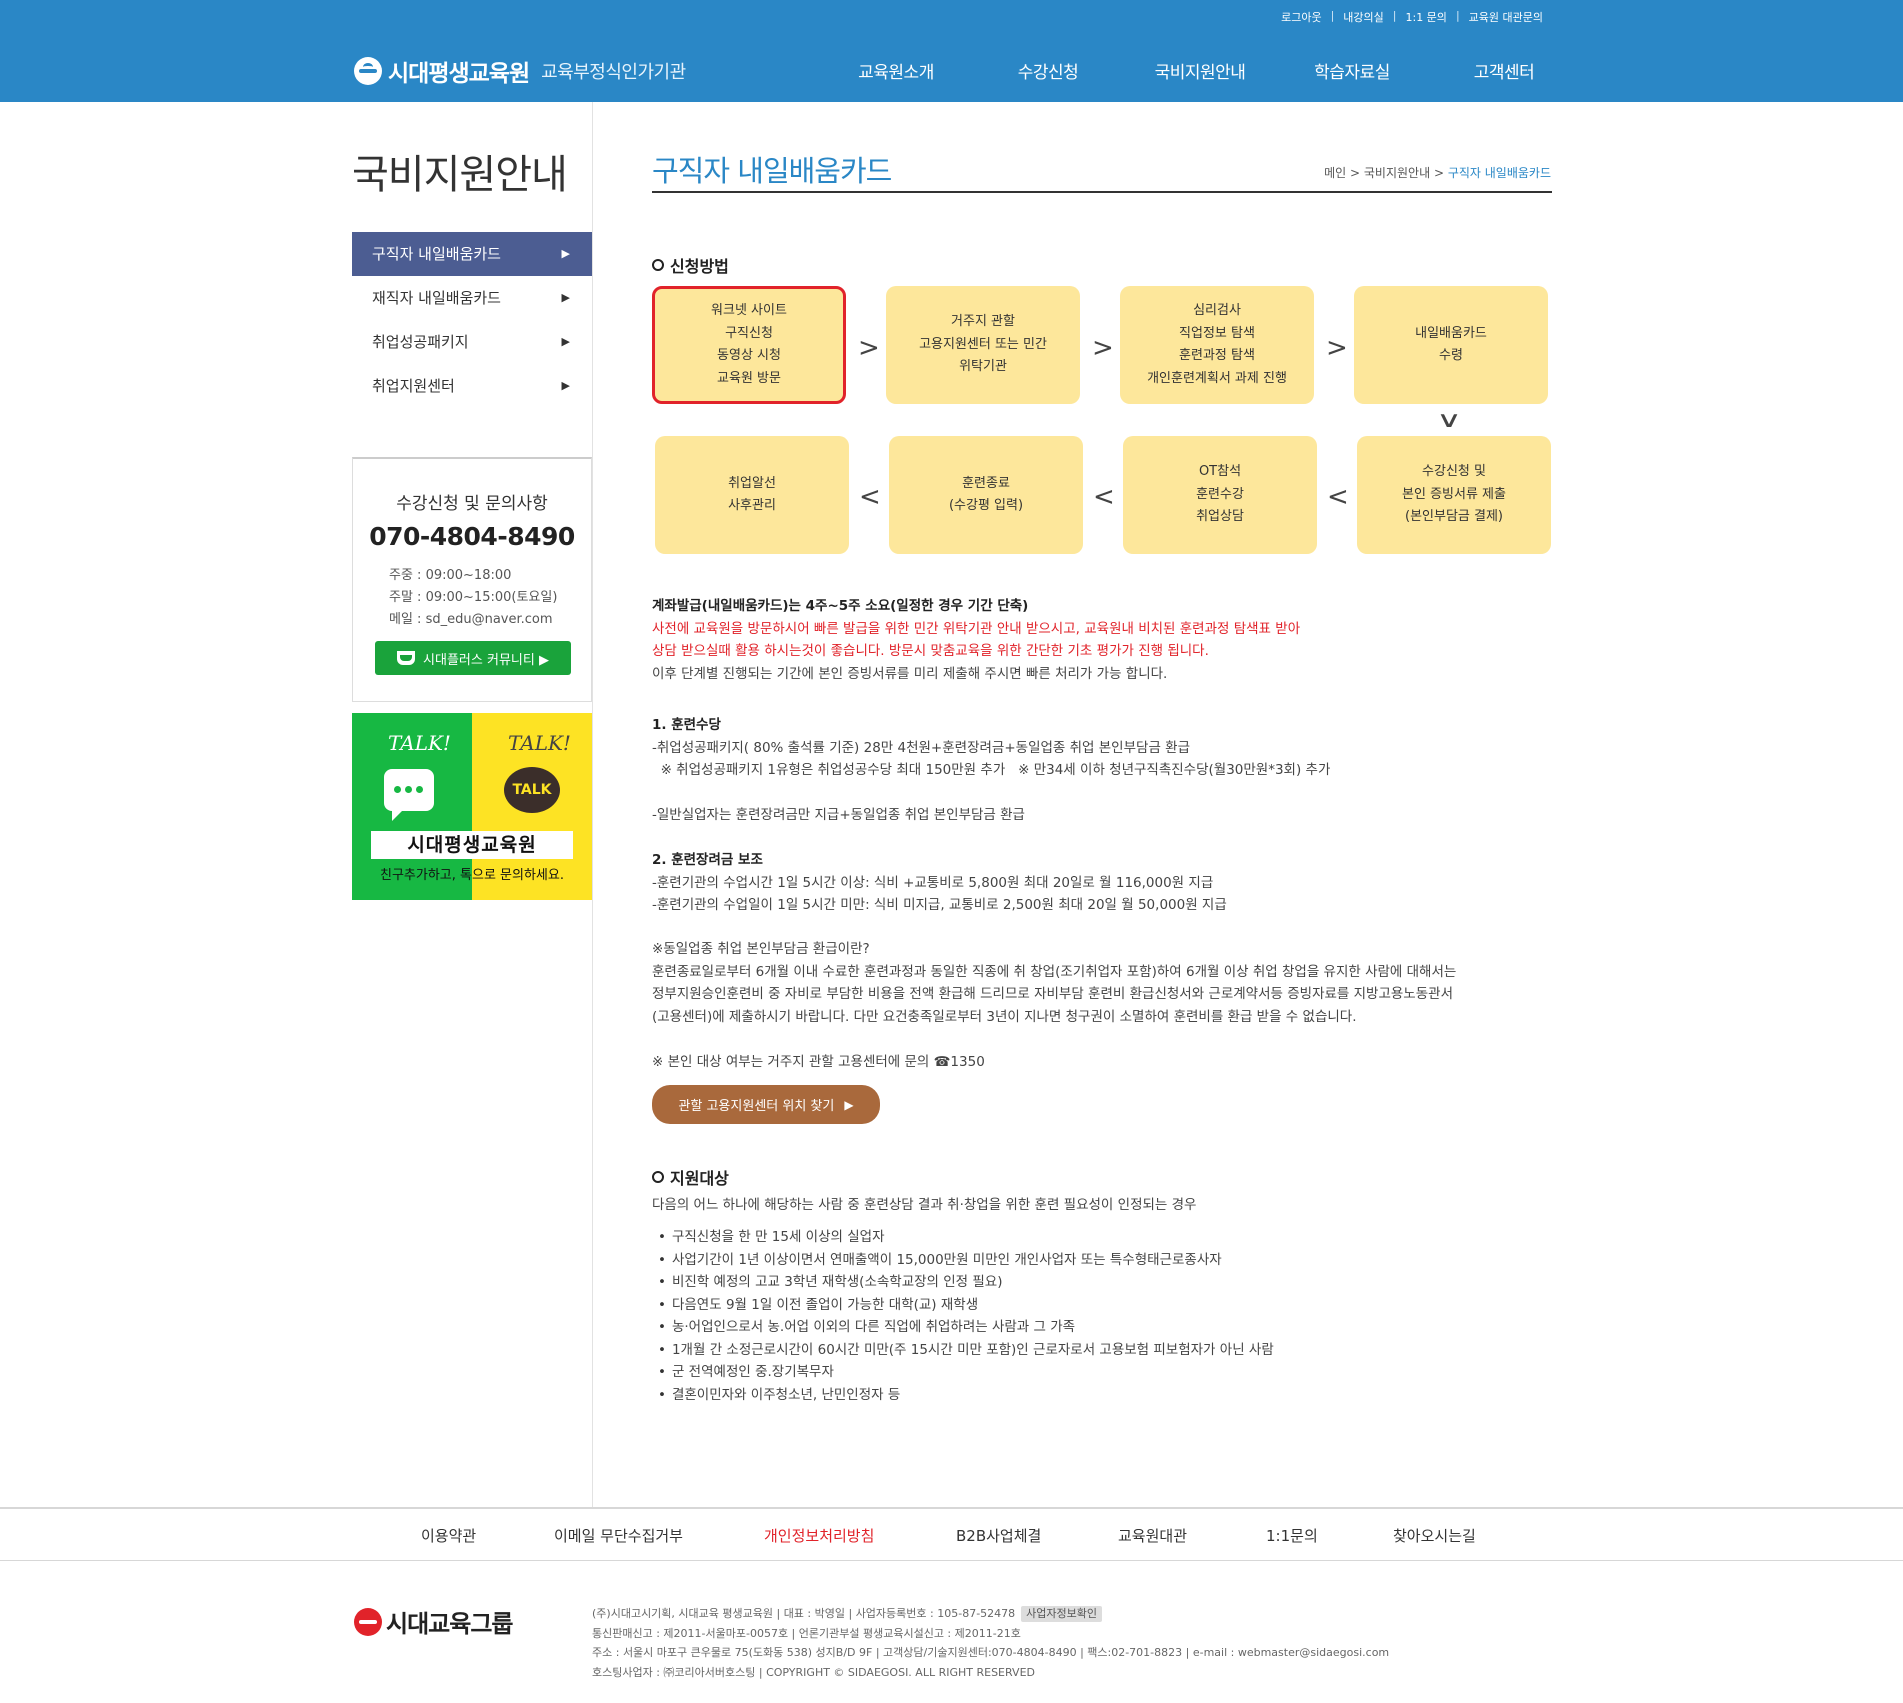  I want to click on sidebar-item-label: 취업성공패키지, so click(420, 342).